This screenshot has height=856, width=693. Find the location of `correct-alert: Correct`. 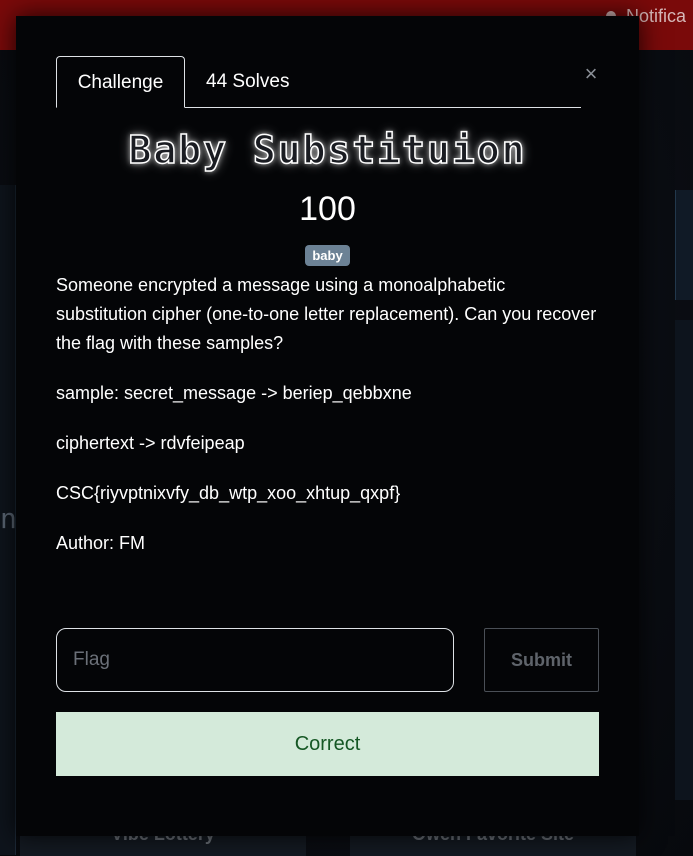

correct-alert: Correct is located at coordinates (327, 744).